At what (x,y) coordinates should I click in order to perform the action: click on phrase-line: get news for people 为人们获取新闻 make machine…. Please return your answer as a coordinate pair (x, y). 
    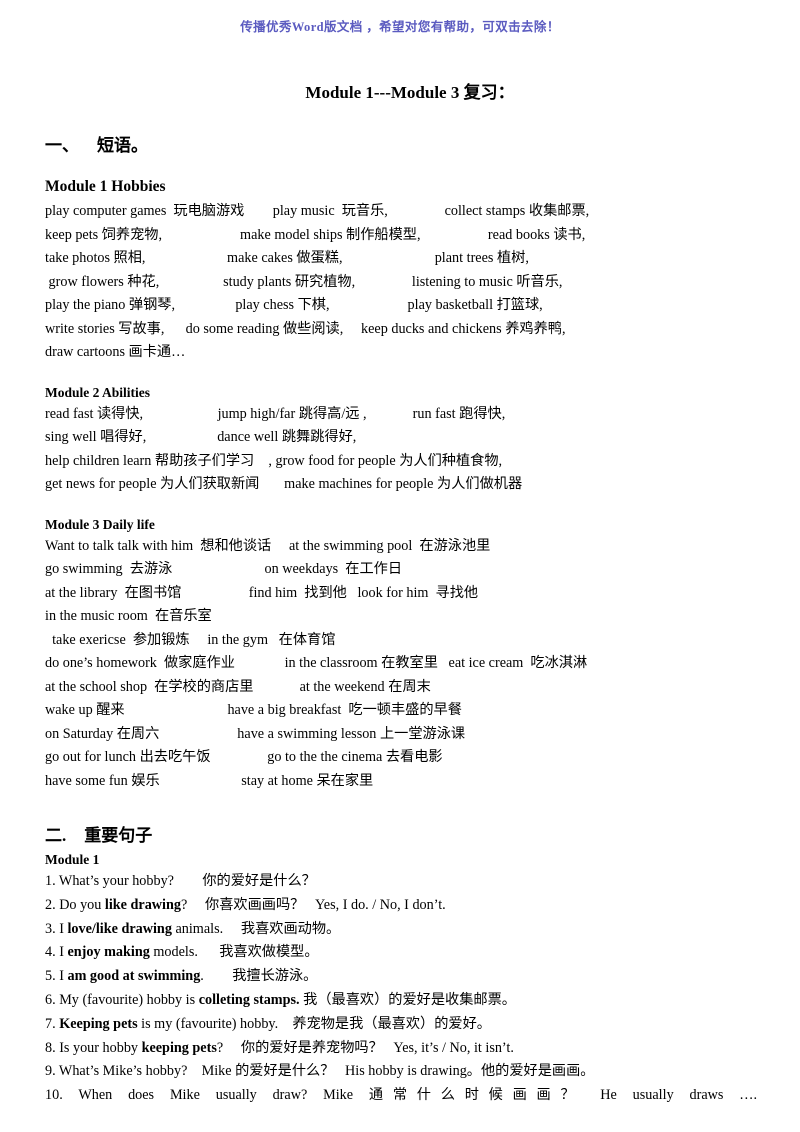
    Looking at the image, I should click on (284, 484).